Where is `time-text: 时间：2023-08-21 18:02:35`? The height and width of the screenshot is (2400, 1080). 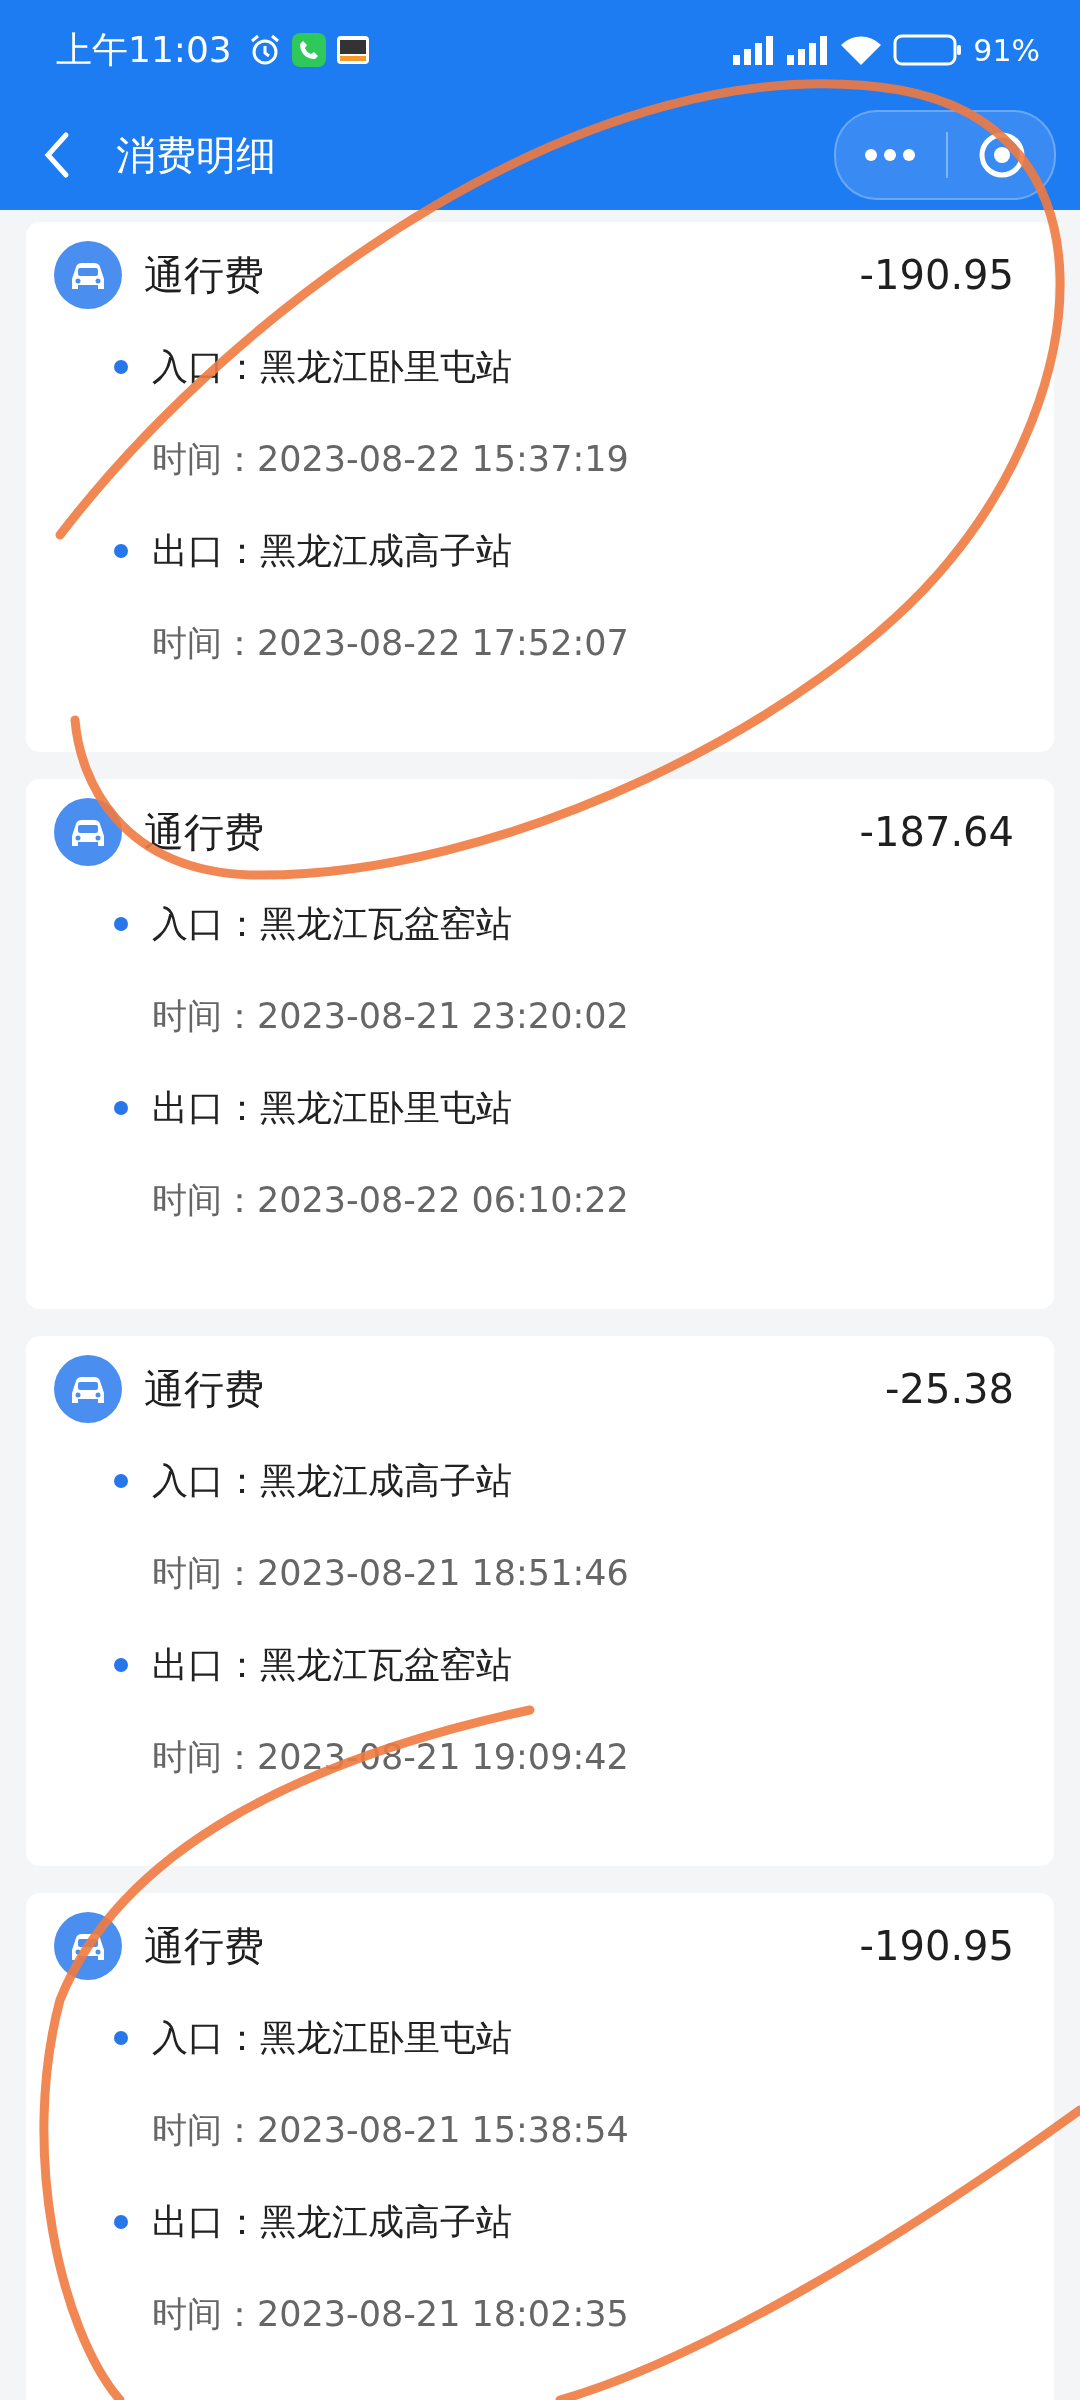 time-text: 时间：2023-08-21 18:02:35 is located at coordinates (390, 2314).